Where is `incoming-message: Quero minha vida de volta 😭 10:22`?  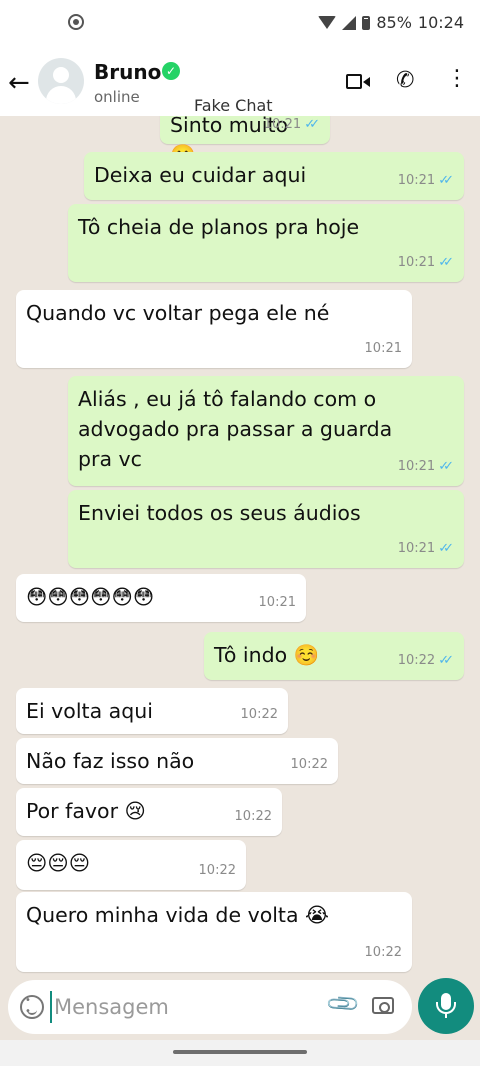 incoming-message: Quero minha vida de volta 😭 10:22 is located at coordinates (214, 932).